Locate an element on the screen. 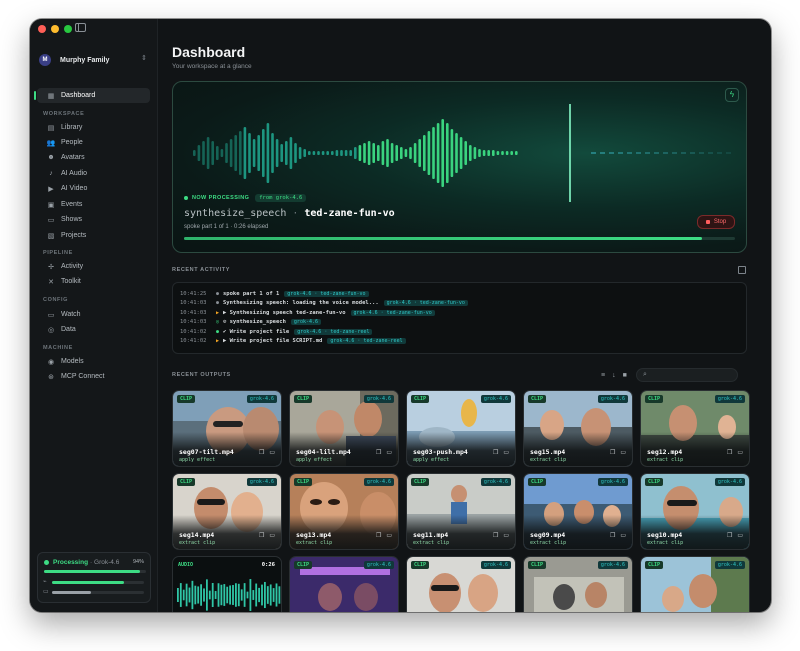 This screenshot has width=800, height=651. sidebar-item-dashboard: ▦ Dashboard is located at coordinates (92, 95).